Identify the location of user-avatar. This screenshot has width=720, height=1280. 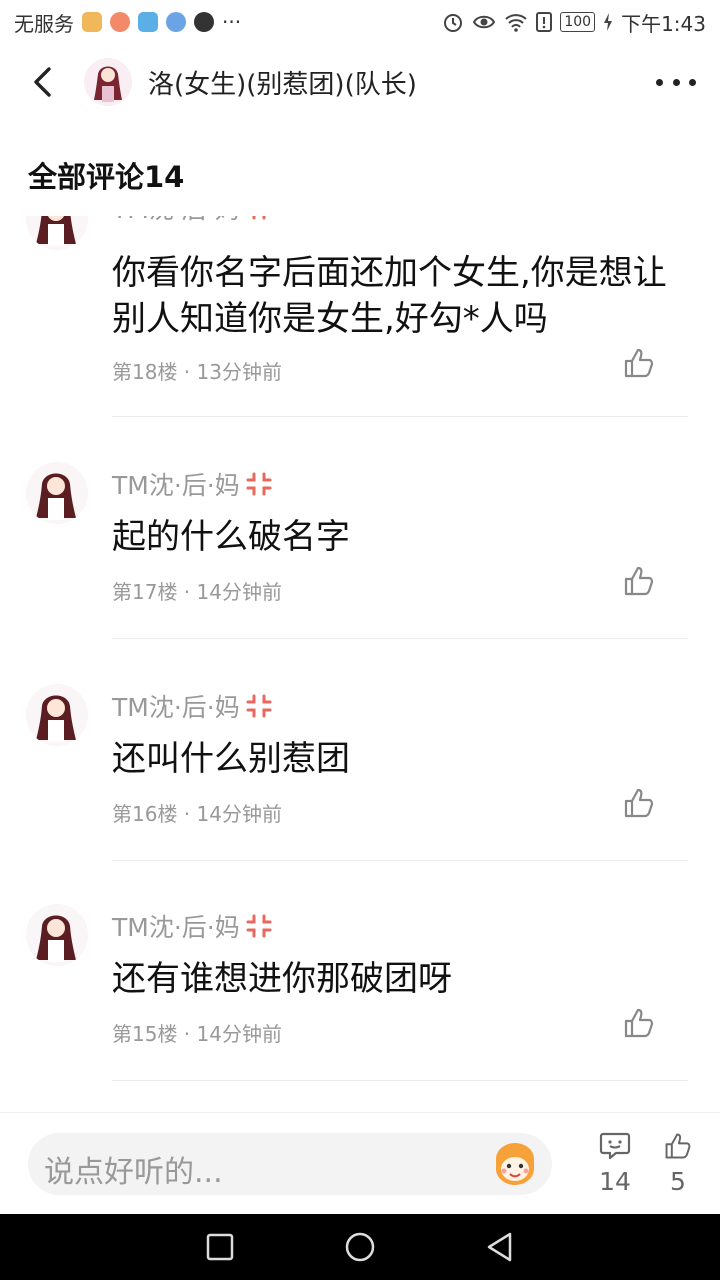
(108, 82).